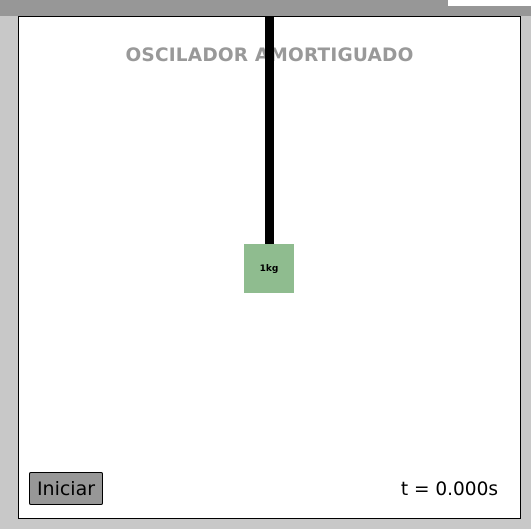 This screenshot has height=529, width=531. I want to click on mass-block: 1kg, so click(269, 268).